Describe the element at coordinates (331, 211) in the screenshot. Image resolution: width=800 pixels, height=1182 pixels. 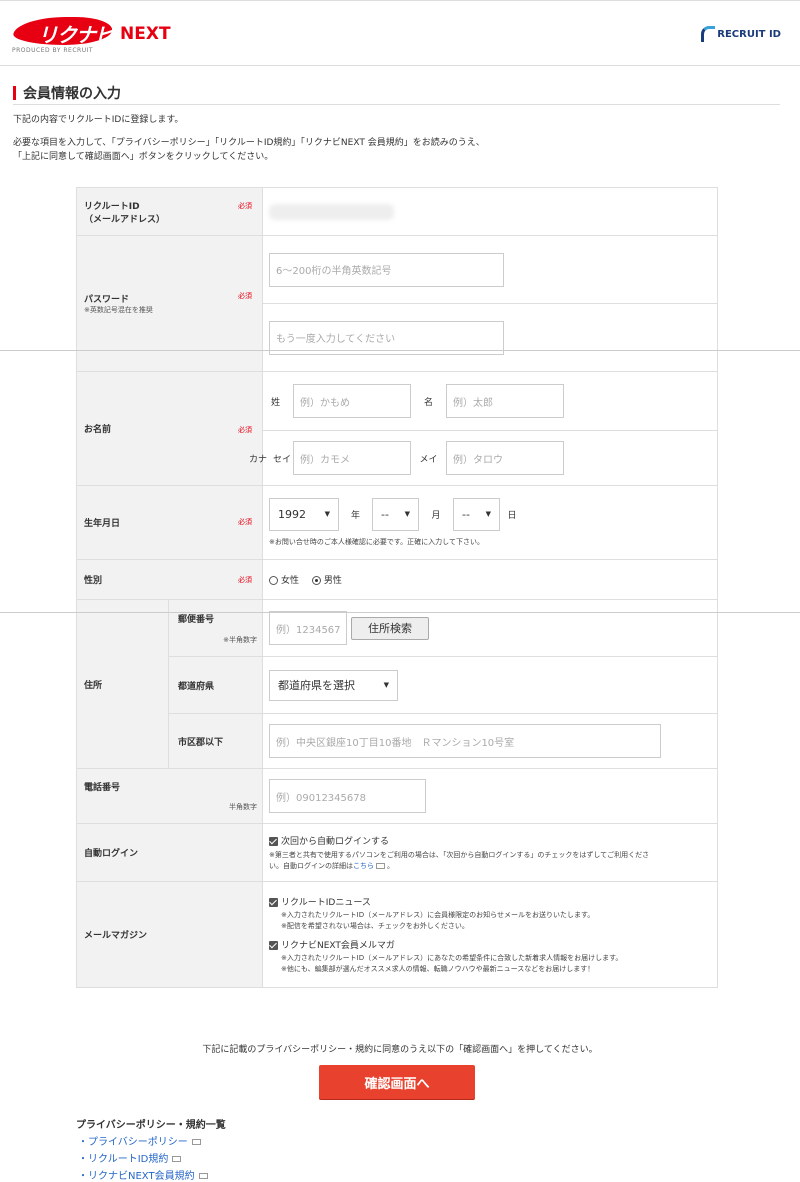
I see `blurred-email` at that location.